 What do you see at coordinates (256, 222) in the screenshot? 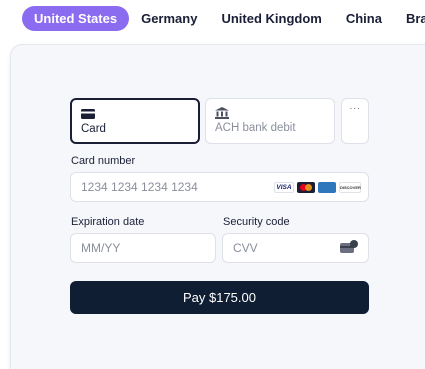
I see `security-code-label: Security code` at bounding box center [256, 222].